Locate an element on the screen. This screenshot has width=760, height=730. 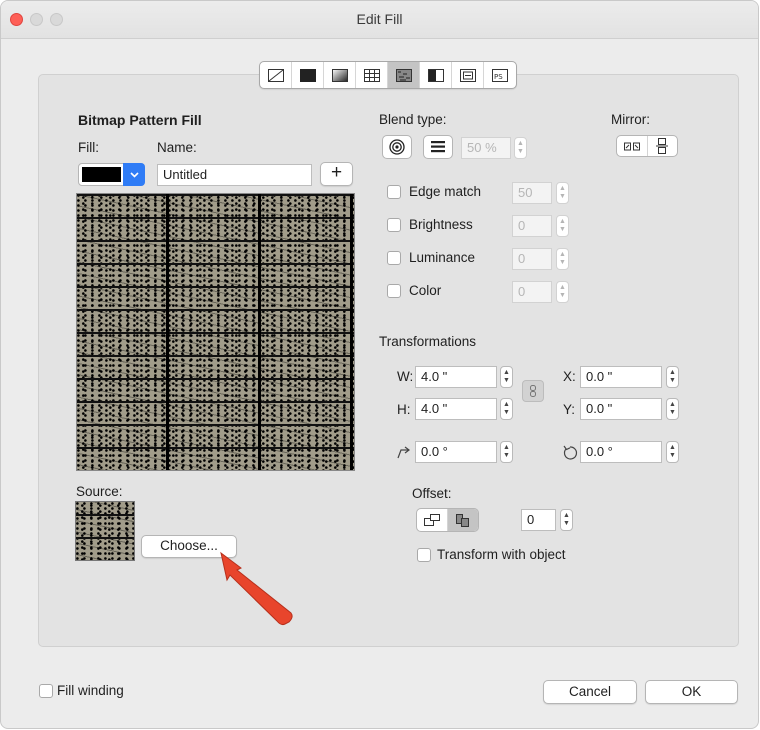
fill-color-swatch is located at coordinates (101, 174).